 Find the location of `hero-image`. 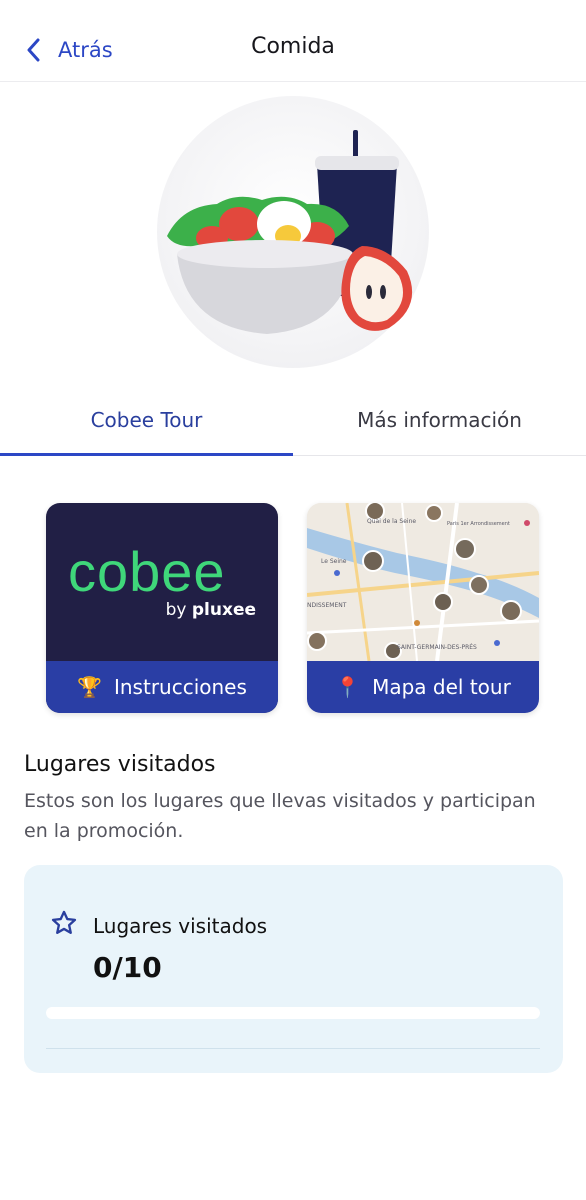

hero-image is located at coordinates (293, 232).